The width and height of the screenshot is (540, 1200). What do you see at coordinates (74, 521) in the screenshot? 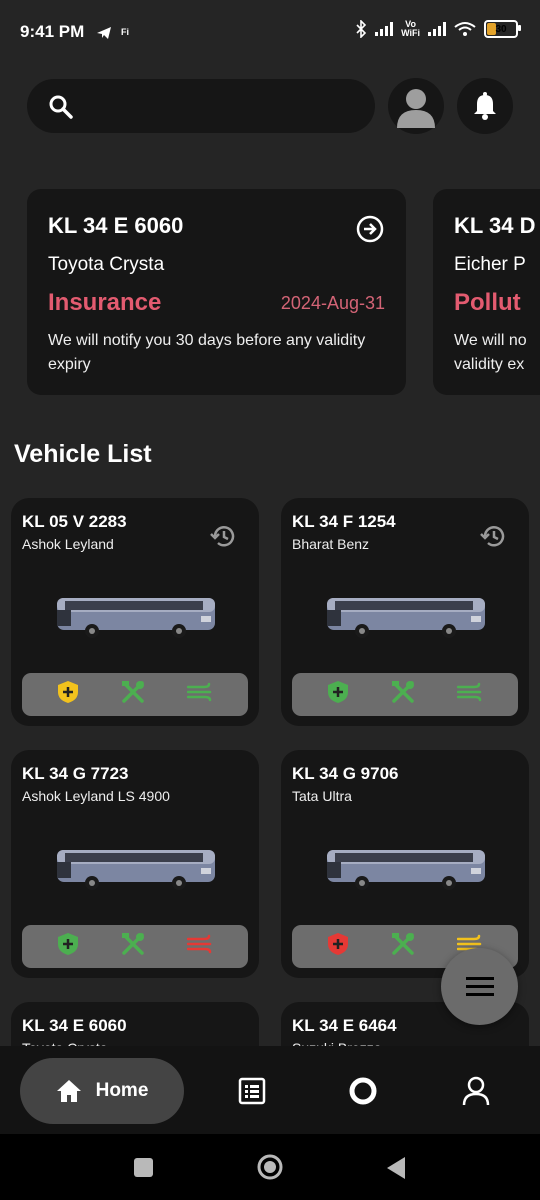
I see `vehicle-plate: KL 05 V 2283` at bounding box center [74, 521].